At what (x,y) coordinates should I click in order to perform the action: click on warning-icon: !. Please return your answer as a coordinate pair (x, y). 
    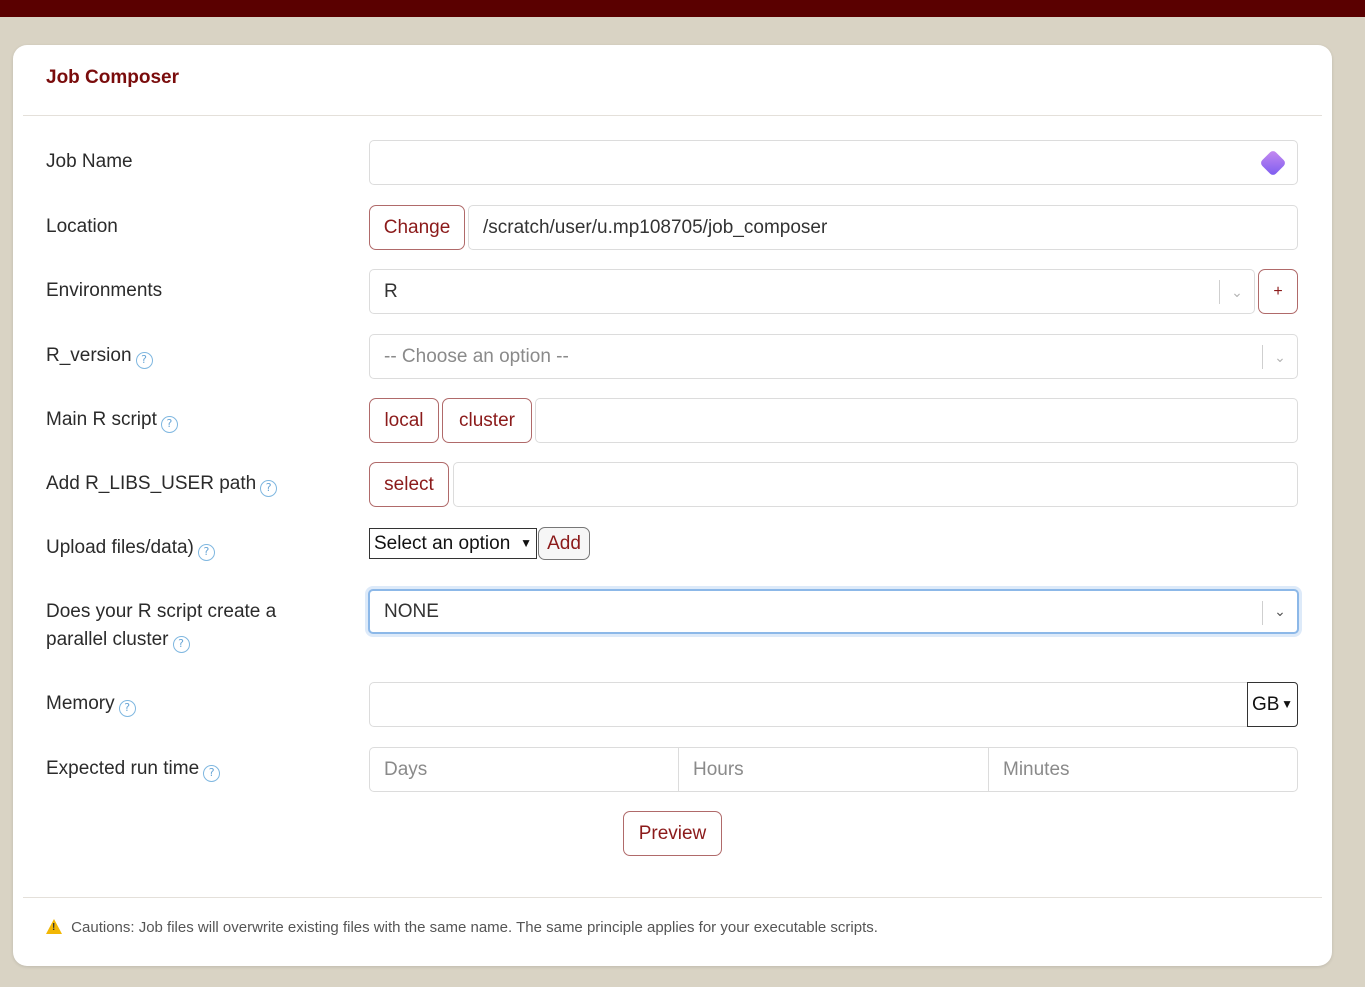
    Looking at the image, I should click on (54, 926).